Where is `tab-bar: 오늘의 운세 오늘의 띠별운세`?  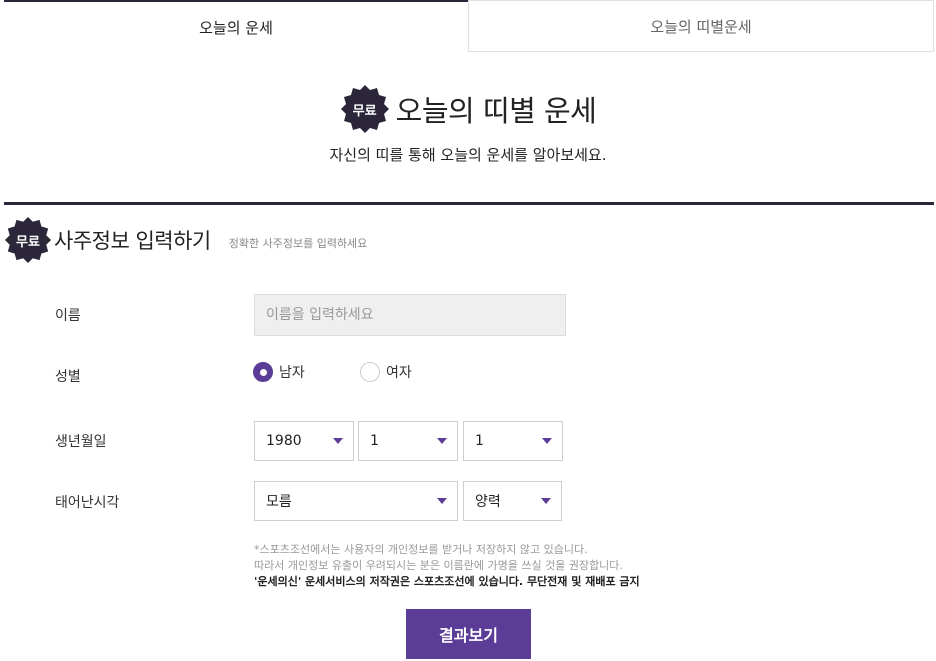
tab-bar: 오늘의 운세 오늘의 띠별운세 is located at coordinates (469, 26).